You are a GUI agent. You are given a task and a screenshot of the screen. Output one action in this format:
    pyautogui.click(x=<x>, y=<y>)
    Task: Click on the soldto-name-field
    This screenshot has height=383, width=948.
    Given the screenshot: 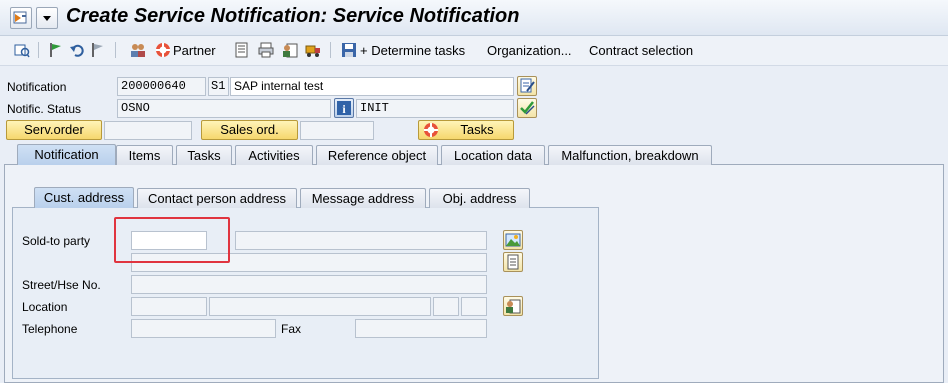 What is the action you would take?
    pyautogui.click(x=361, y=240)
    